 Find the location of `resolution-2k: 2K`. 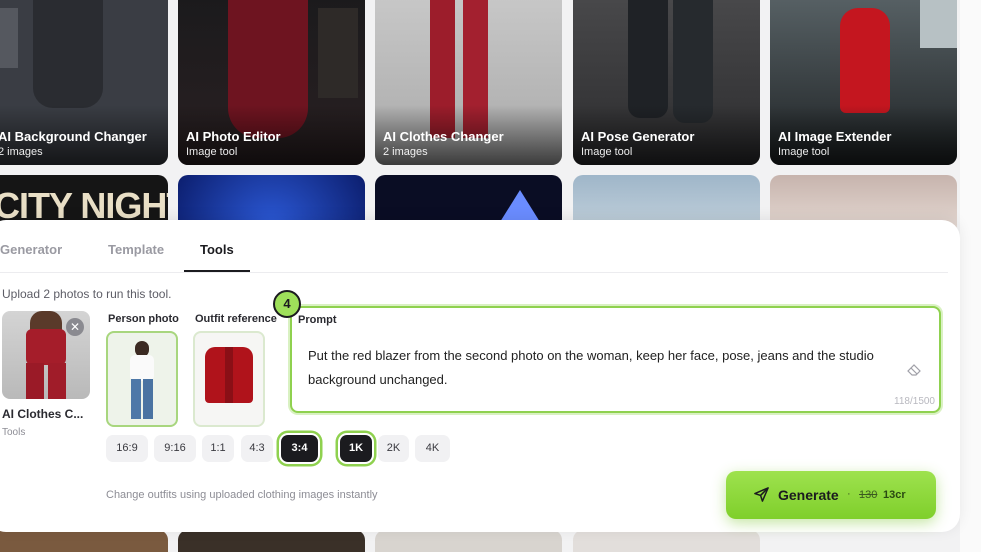

resolution-2k: 2K is located at coordinates (393, 448).